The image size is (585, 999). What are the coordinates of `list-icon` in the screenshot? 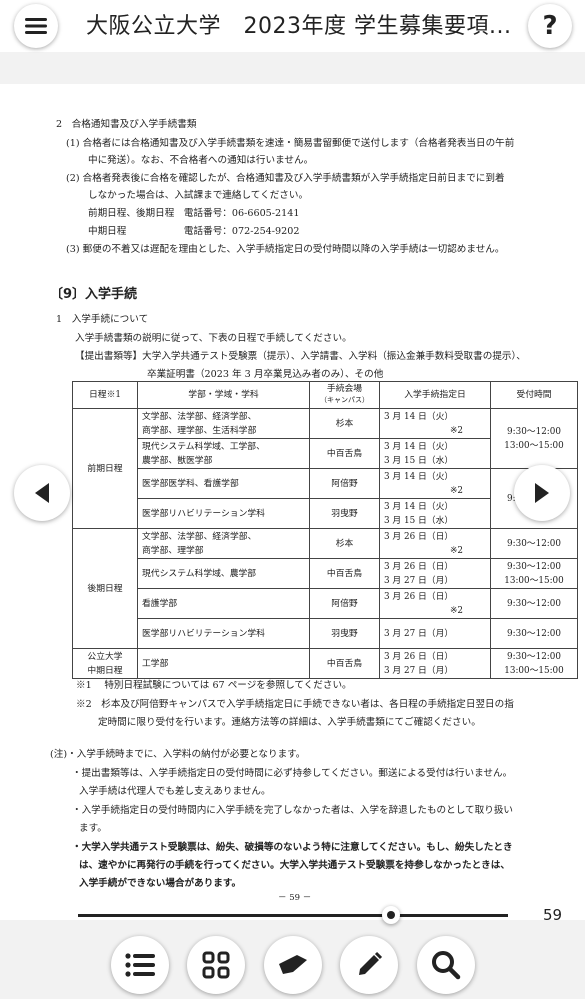 It's located at (140, 965).